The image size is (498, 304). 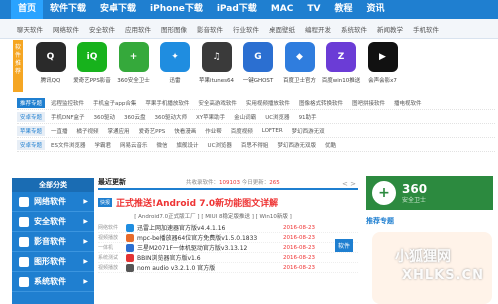 What do you see at coordinates (118, 9) in the screenshot?
I see `nav-item: 安卓下载` at bounding box center [118, 9].